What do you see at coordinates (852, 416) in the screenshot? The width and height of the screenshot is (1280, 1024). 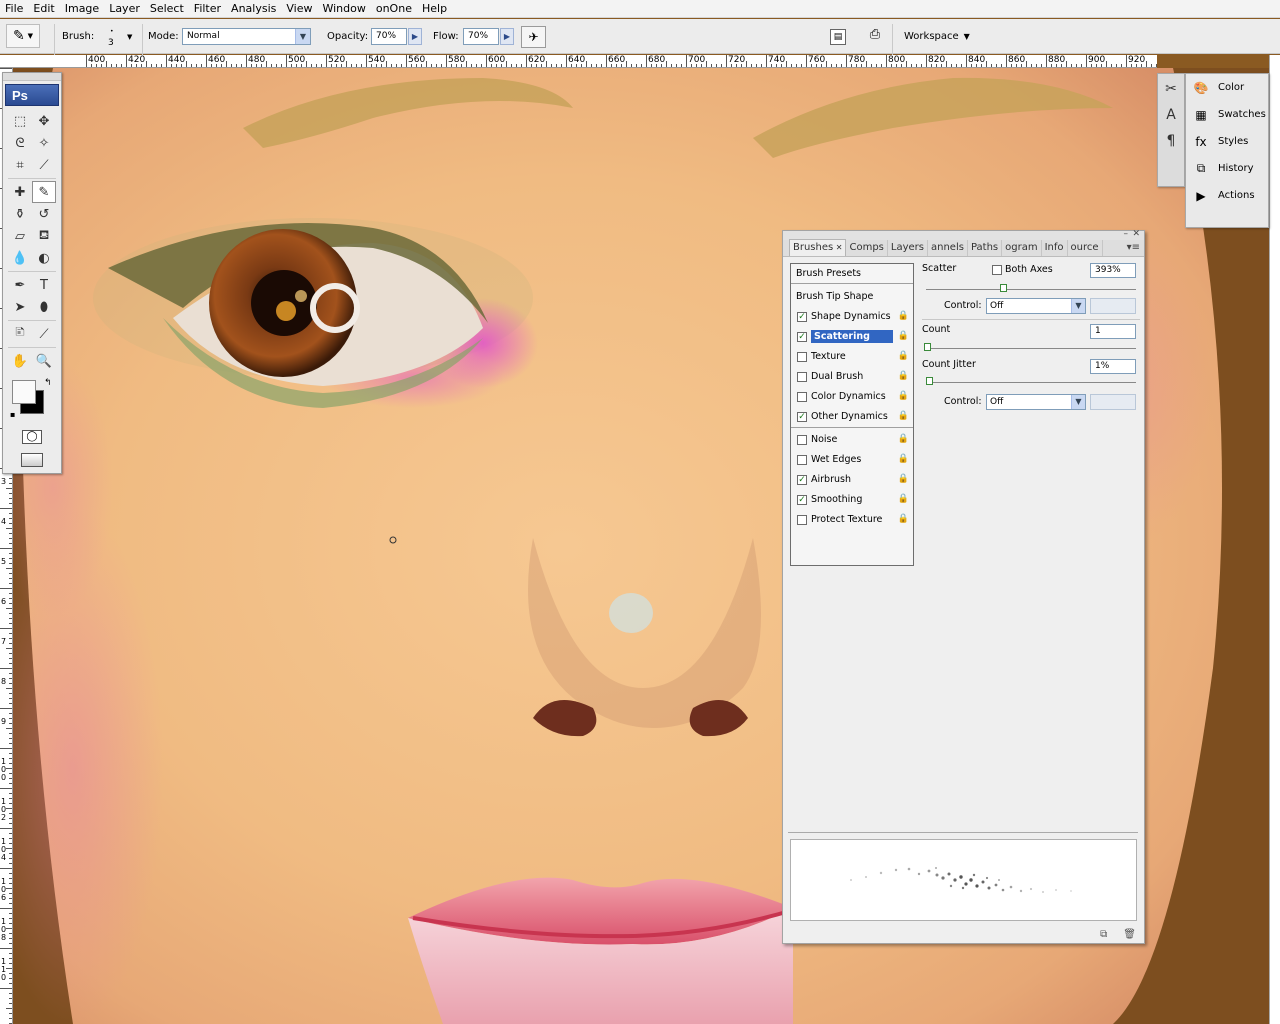 I see `brush-option-other-dynamics: ✓ Other Dynamics 🔒` at bounding box center [852, 416].